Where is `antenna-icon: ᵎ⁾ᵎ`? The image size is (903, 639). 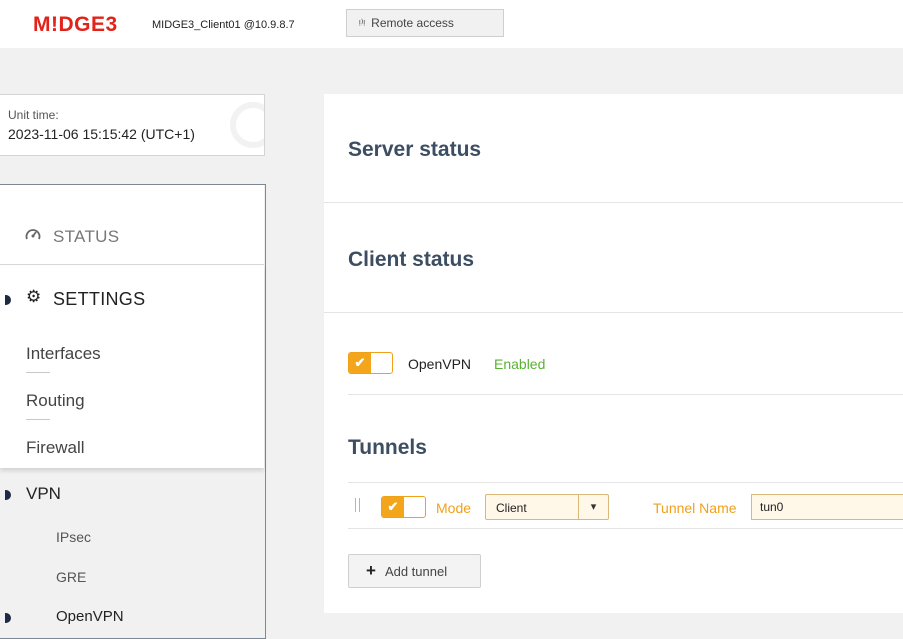 antenna-icon: ᵎ⁾ᵎ is located at coordinates (362, 23).